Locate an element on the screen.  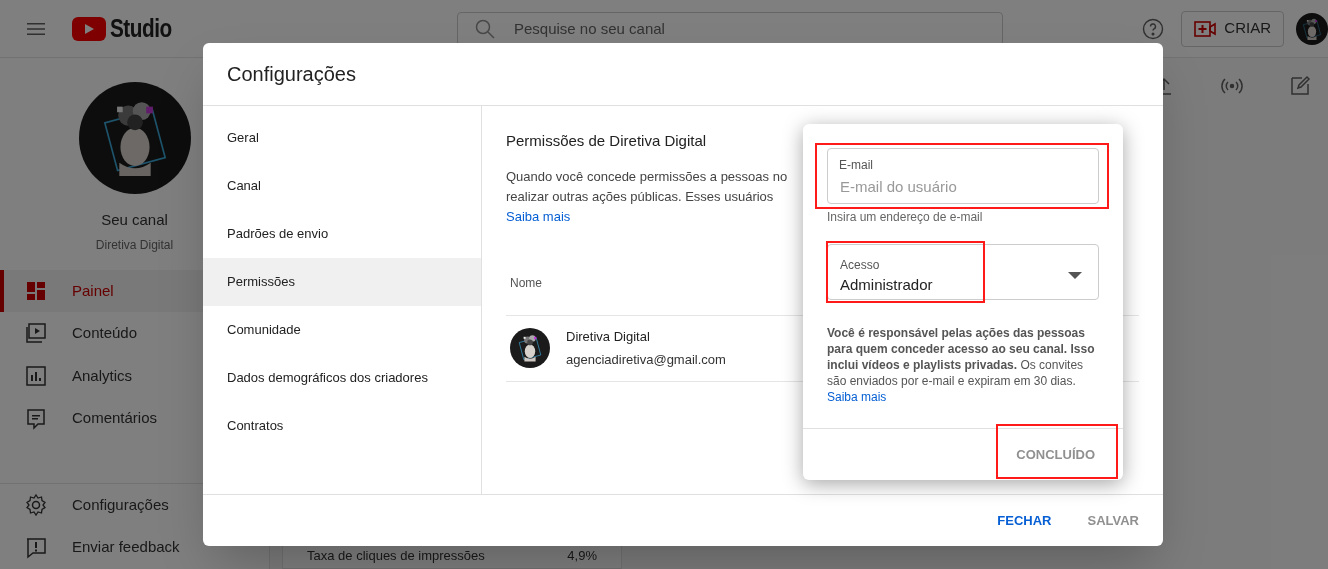
sidebar-item: Configurações is located at coordinates (134, 505).